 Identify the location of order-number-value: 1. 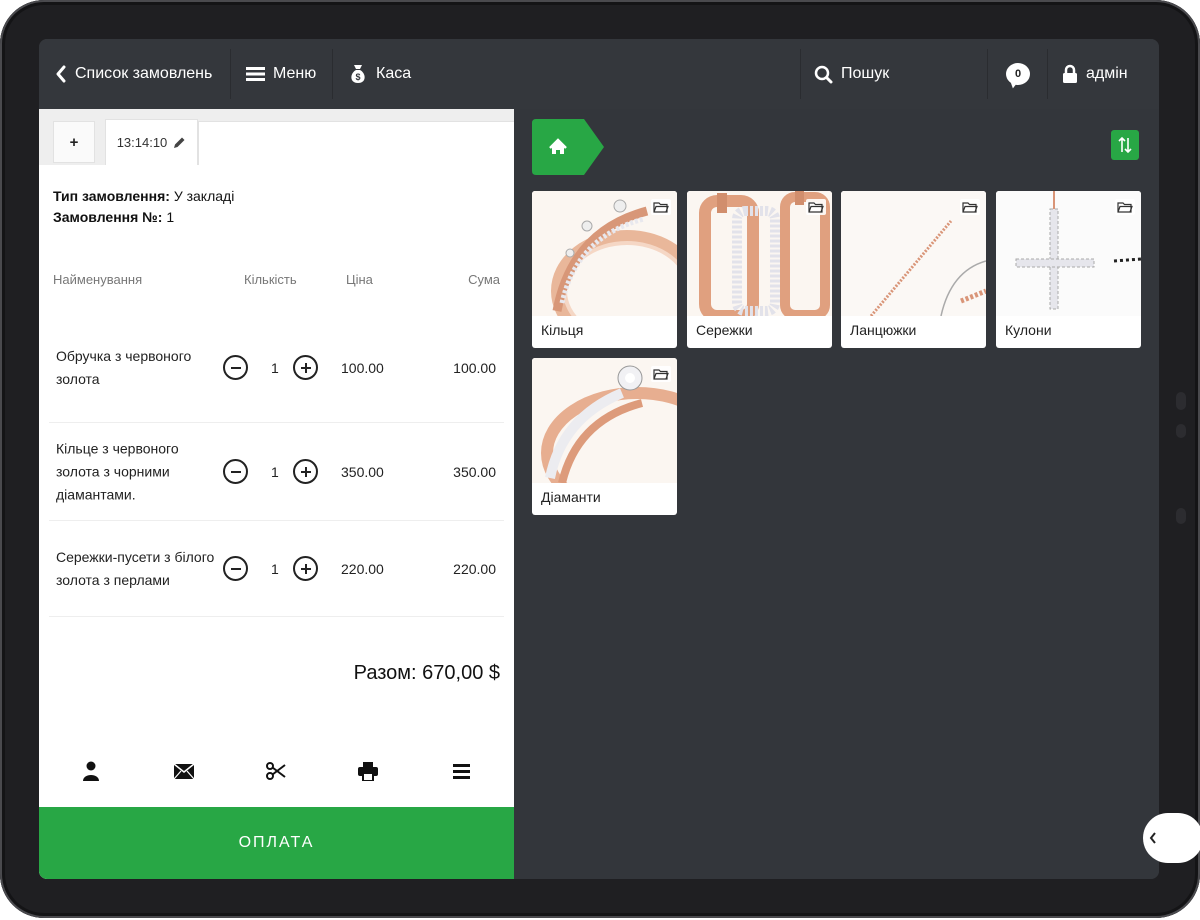
(170, 217).